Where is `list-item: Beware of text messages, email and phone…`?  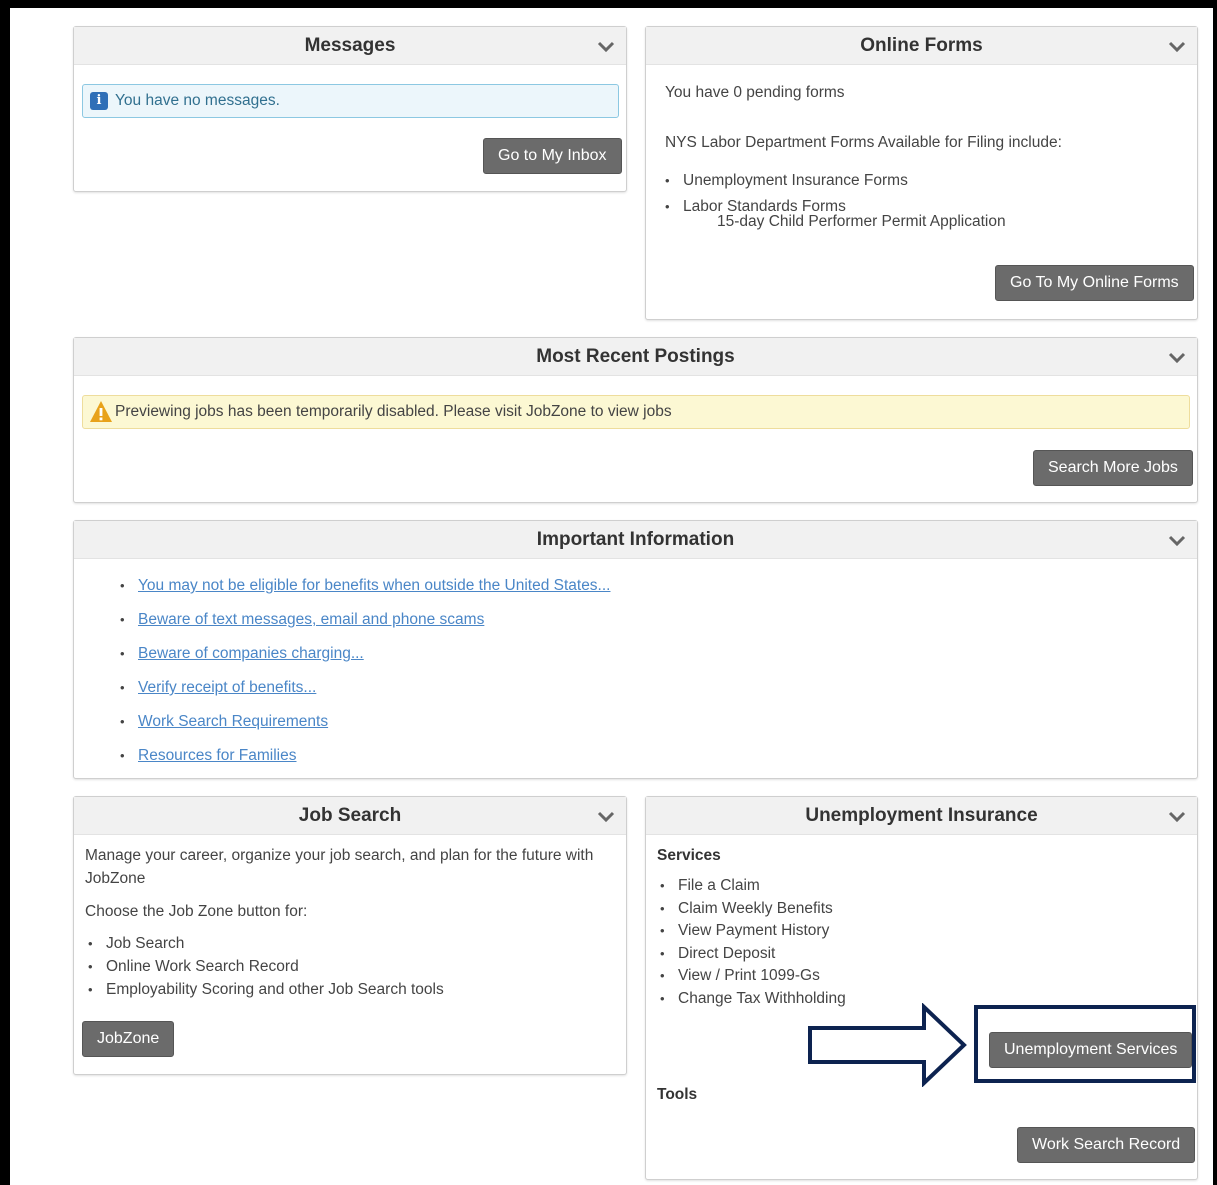
list-item: Beware of text messages, email and phone… is located at coordinates (363, 620).